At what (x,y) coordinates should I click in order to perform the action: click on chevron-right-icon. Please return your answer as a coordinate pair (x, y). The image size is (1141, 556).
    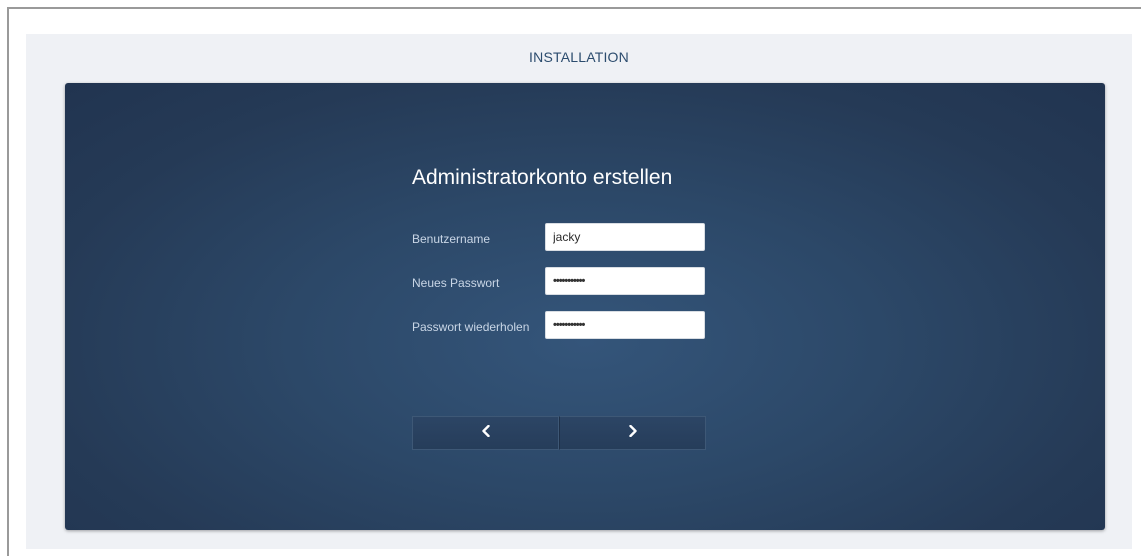
    Looking at the image, I should click on (633, 433).